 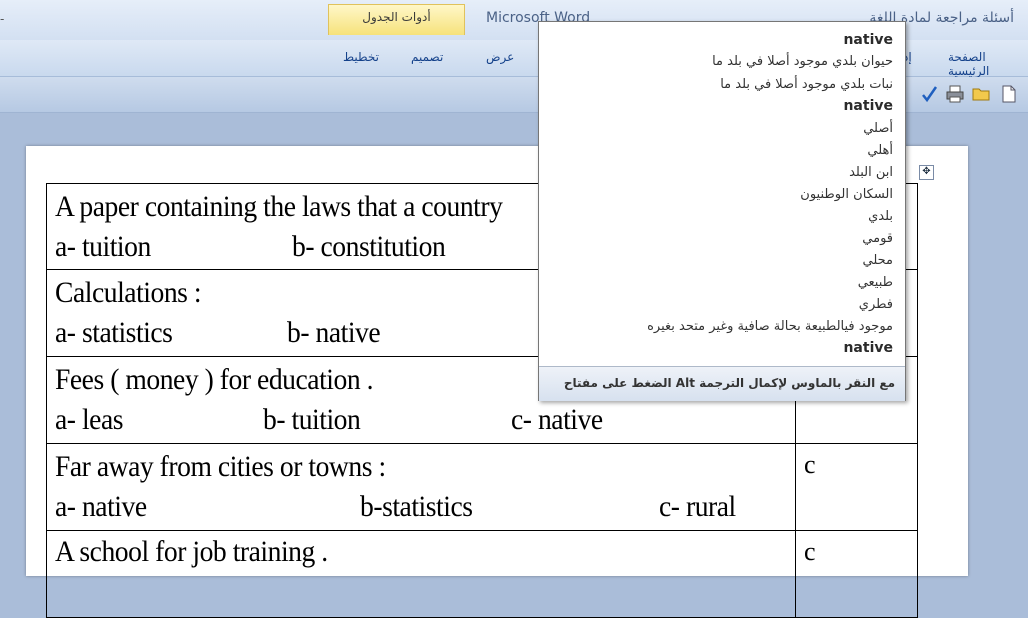 What do you see at coordinates (929, 94) in the screenshot?
I see `spelling-check-icon` at bounding box center [929, 94].